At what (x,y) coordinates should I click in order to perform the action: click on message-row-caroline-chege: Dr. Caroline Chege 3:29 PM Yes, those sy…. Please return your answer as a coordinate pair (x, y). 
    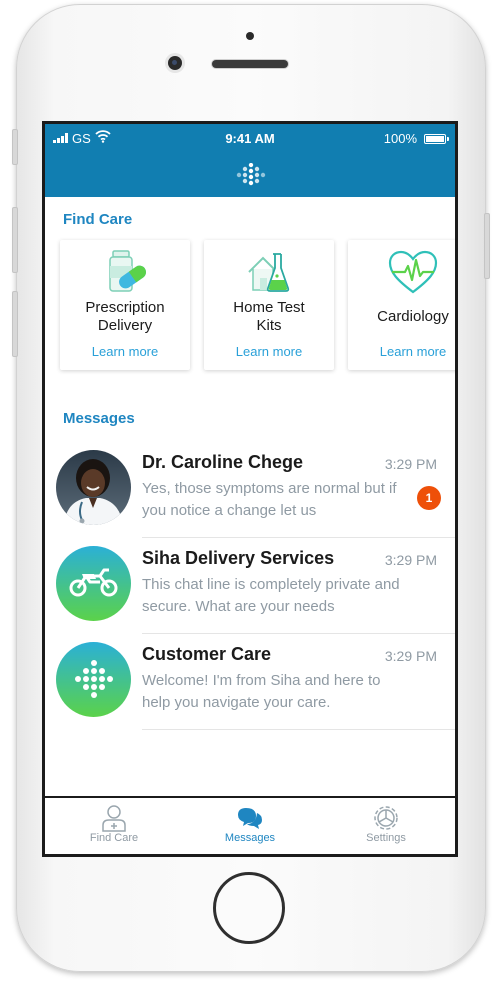
    Looking at the image, I should click on (250, 490).